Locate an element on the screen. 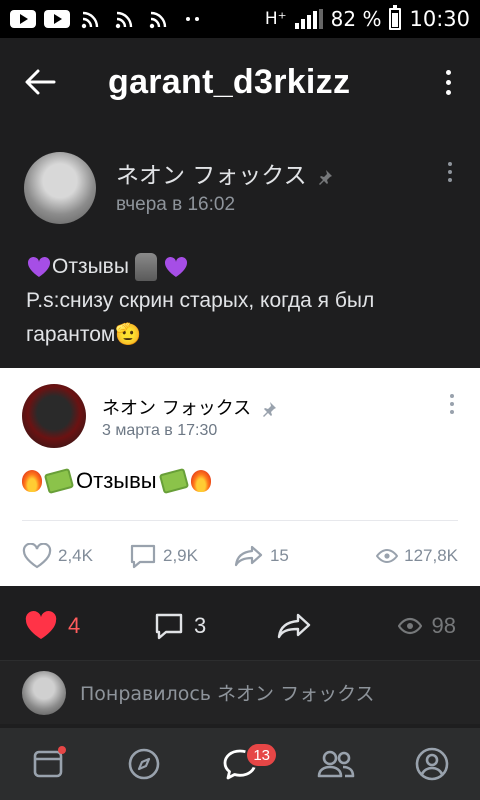 The height and width of the screenshot is (800, 480). heart-outline-icon is located at coordinates (37, 556).